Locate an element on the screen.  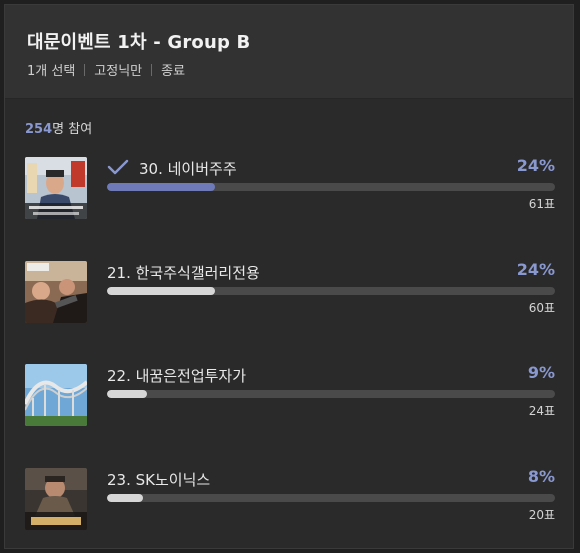
poll-option: 21. 한국주식갤러리전용 24% 60표 is located at coordinates (290, 293).